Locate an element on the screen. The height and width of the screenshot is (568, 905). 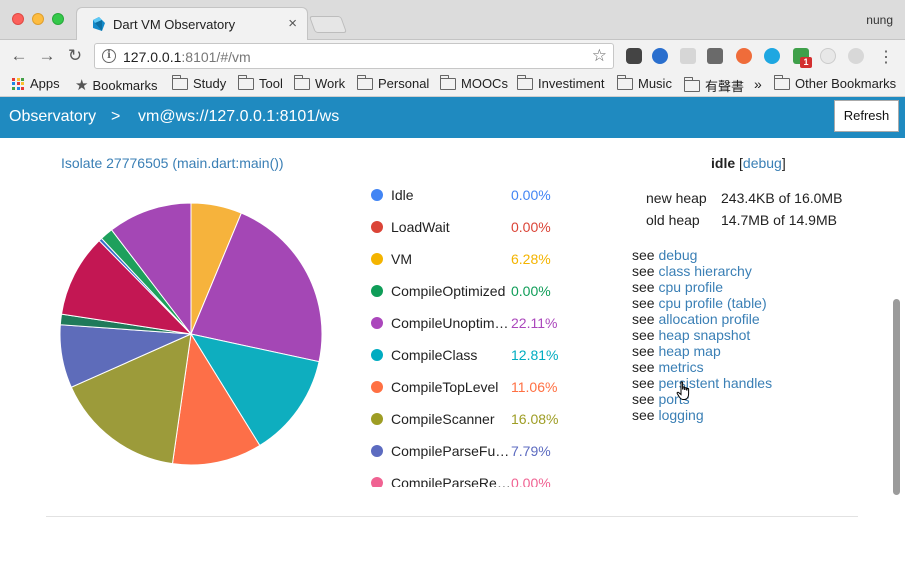
bookmark-label: Personal is located at coordinates (404, 83).